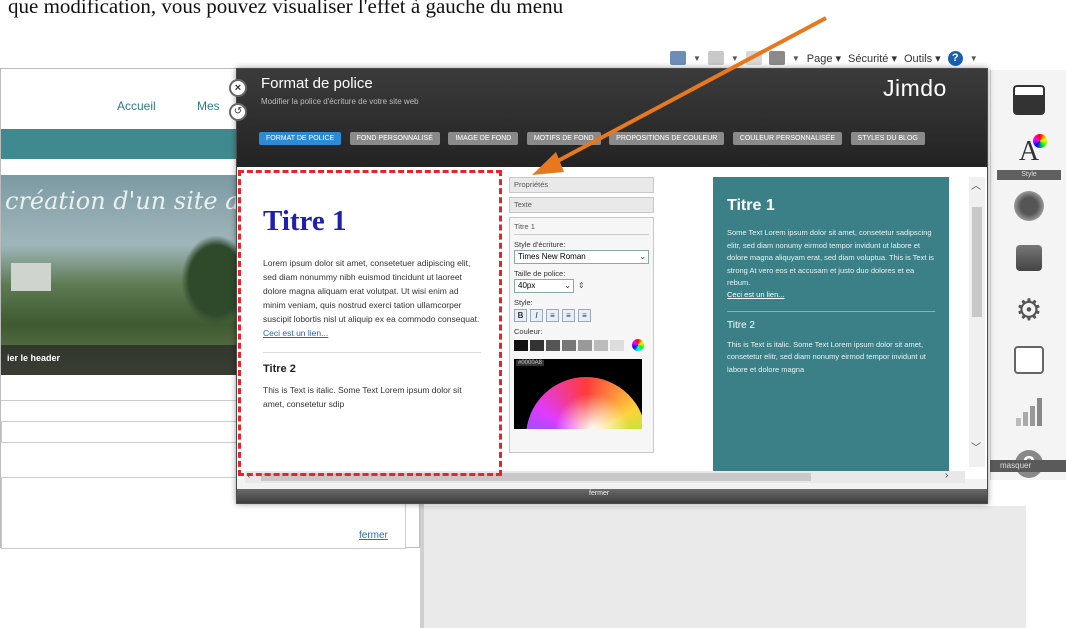 The width and height of the screenshot is (1066, 628). I want to click on hide-toolbar-button: masquer, so click(1028, 466).